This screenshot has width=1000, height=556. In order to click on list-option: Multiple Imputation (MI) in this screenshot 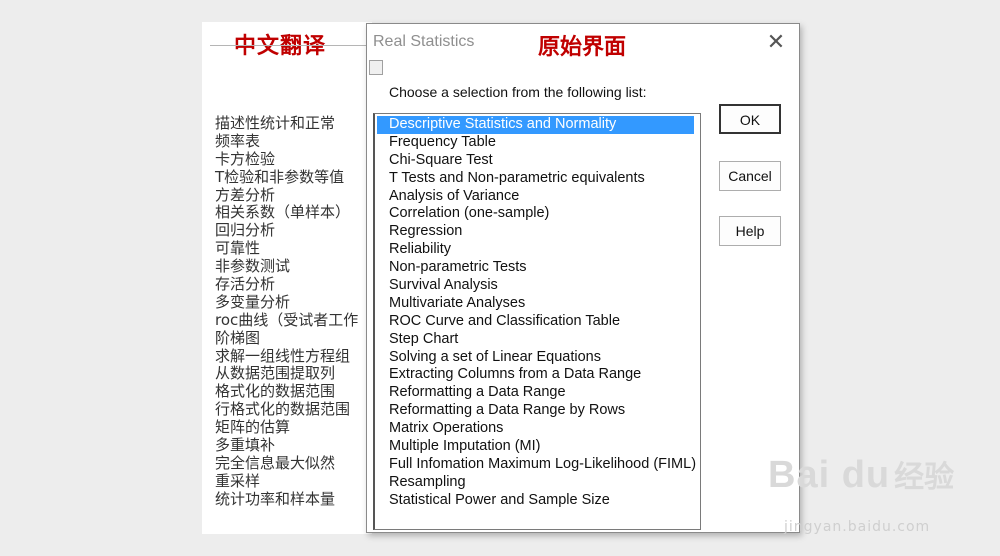, I will do `click(538, 447)`.